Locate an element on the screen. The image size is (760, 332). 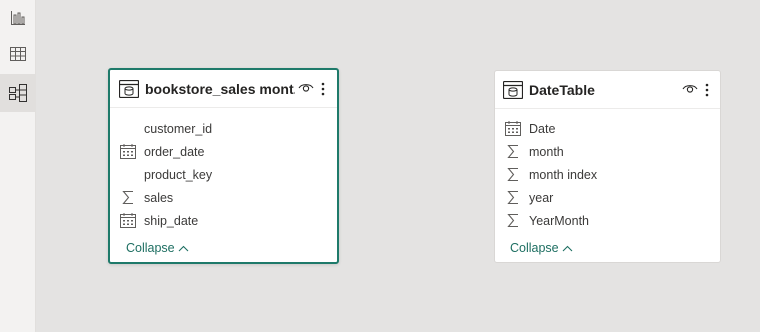
field-row-product-key: product_key is located at coordinates (220, 175).